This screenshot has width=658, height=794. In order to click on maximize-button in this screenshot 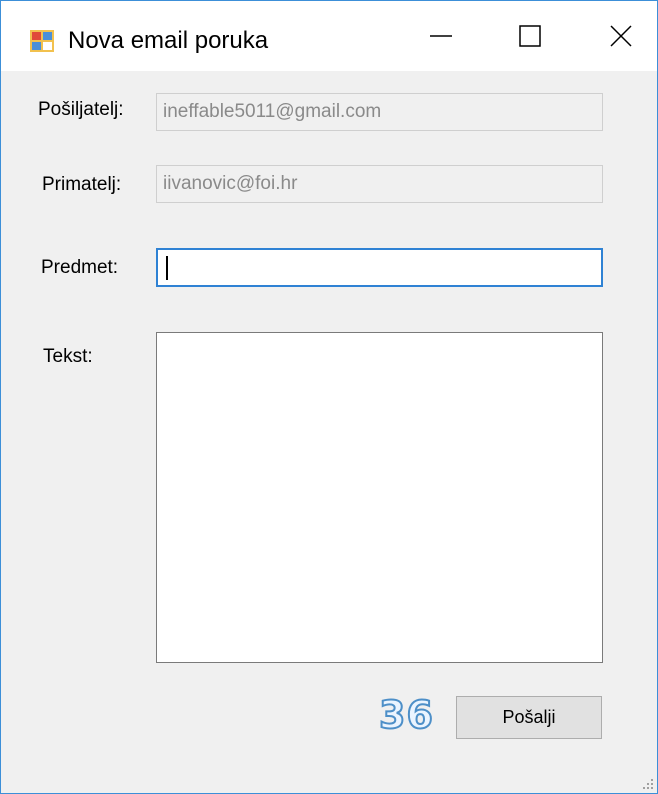, I will do `click(530, 36)`.